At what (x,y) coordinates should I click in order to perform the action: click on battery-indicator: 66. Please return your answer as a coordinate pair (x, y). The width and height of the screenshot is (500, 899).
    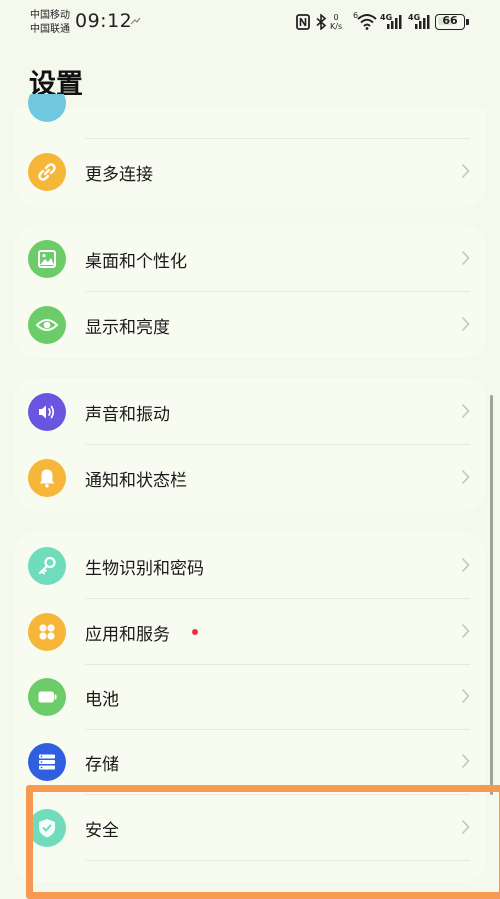
    Looking at the image, I should click on (450, 22).